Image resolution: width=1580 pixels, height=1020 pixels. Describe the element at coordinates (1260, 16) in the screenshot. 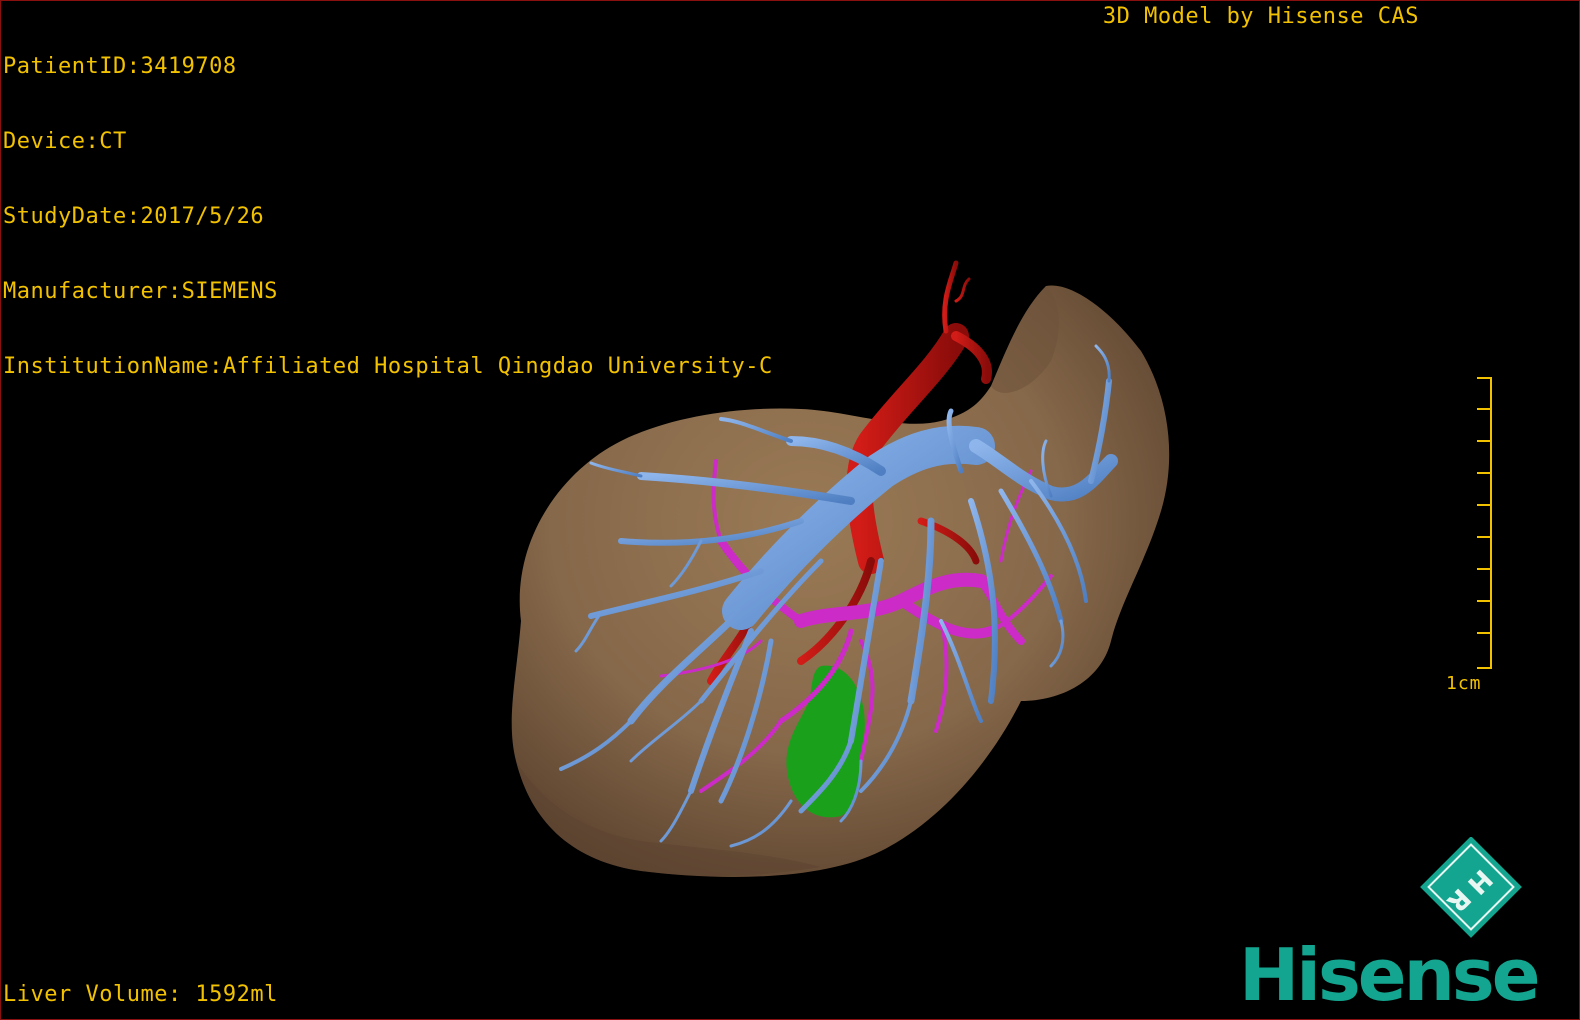

I see `model-credit: 3D Model by Hisense CAS` at that location.